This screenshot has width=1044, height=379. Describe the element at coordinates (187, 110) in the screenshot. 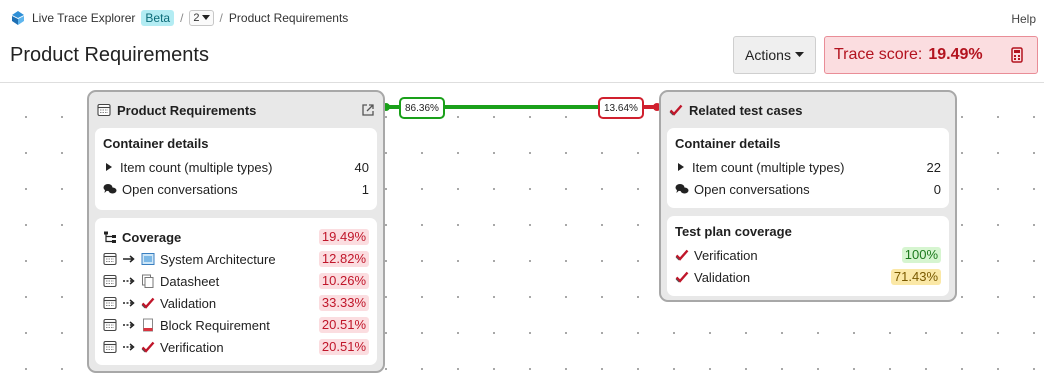

I see `source-node-title: Product Requirements` at that location.